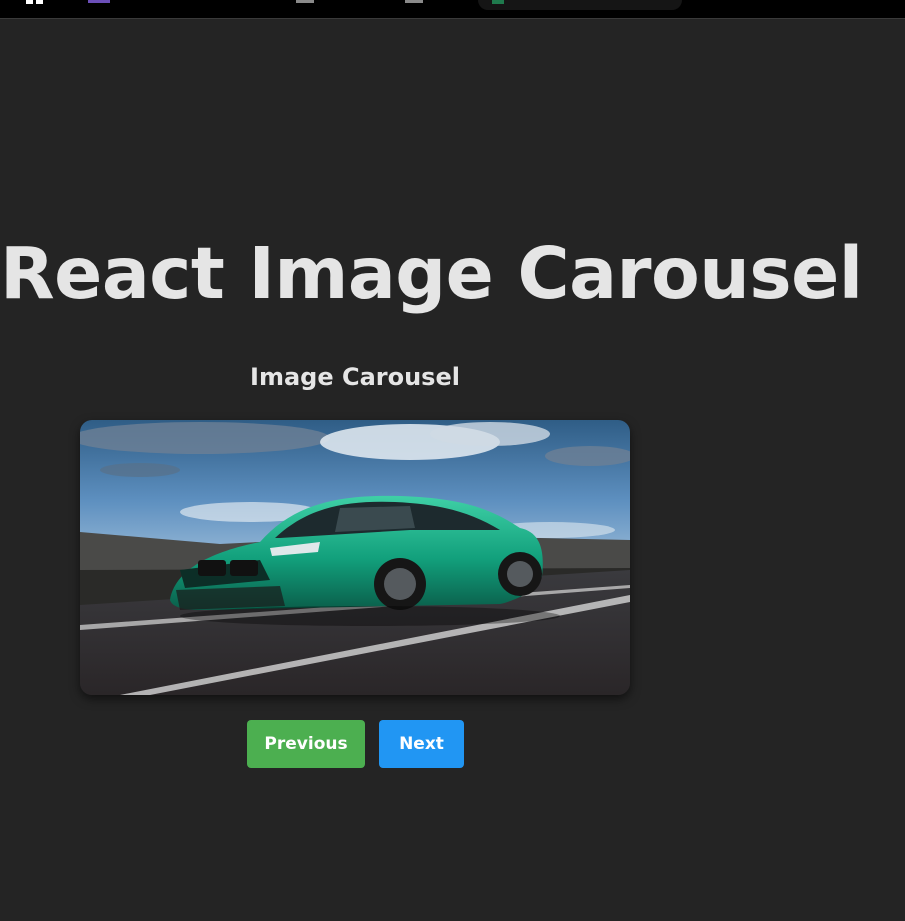  I want to click on next-button: Next, so click(421, 744).